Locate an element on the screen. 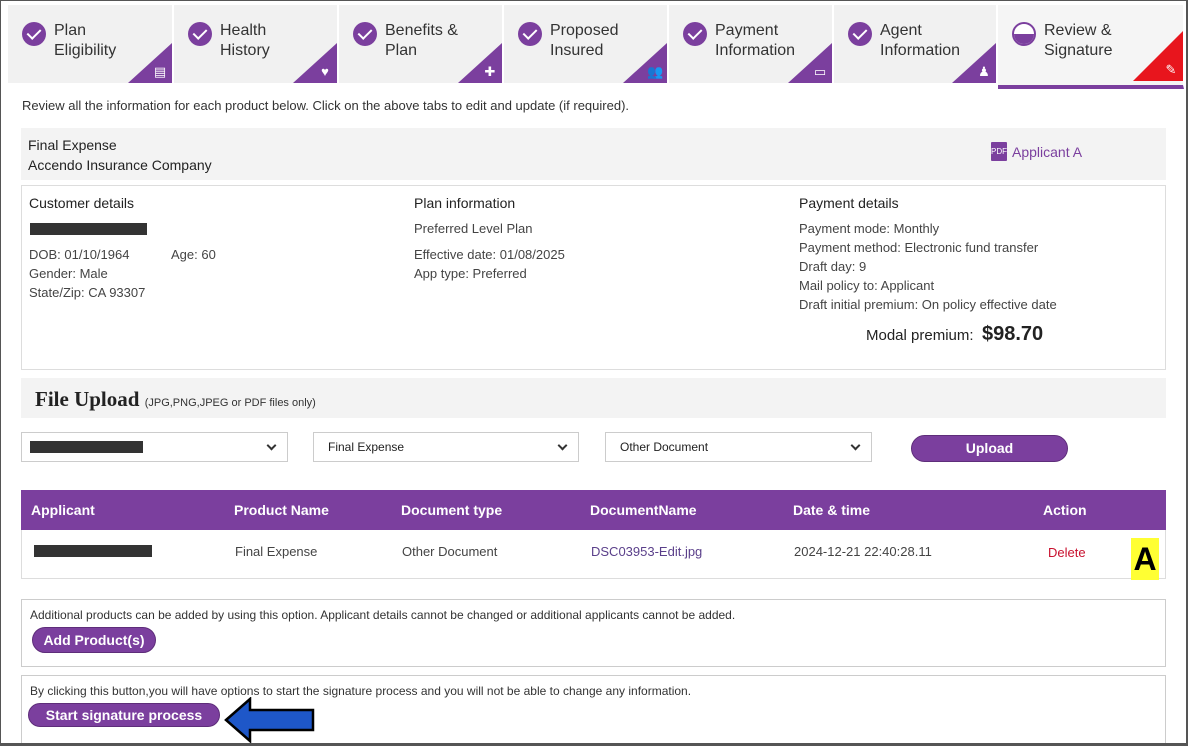 Image resolution: width=1188 pixels, height=746 pixels. header-date-time: Date & time is located at coordinates (832, 510).